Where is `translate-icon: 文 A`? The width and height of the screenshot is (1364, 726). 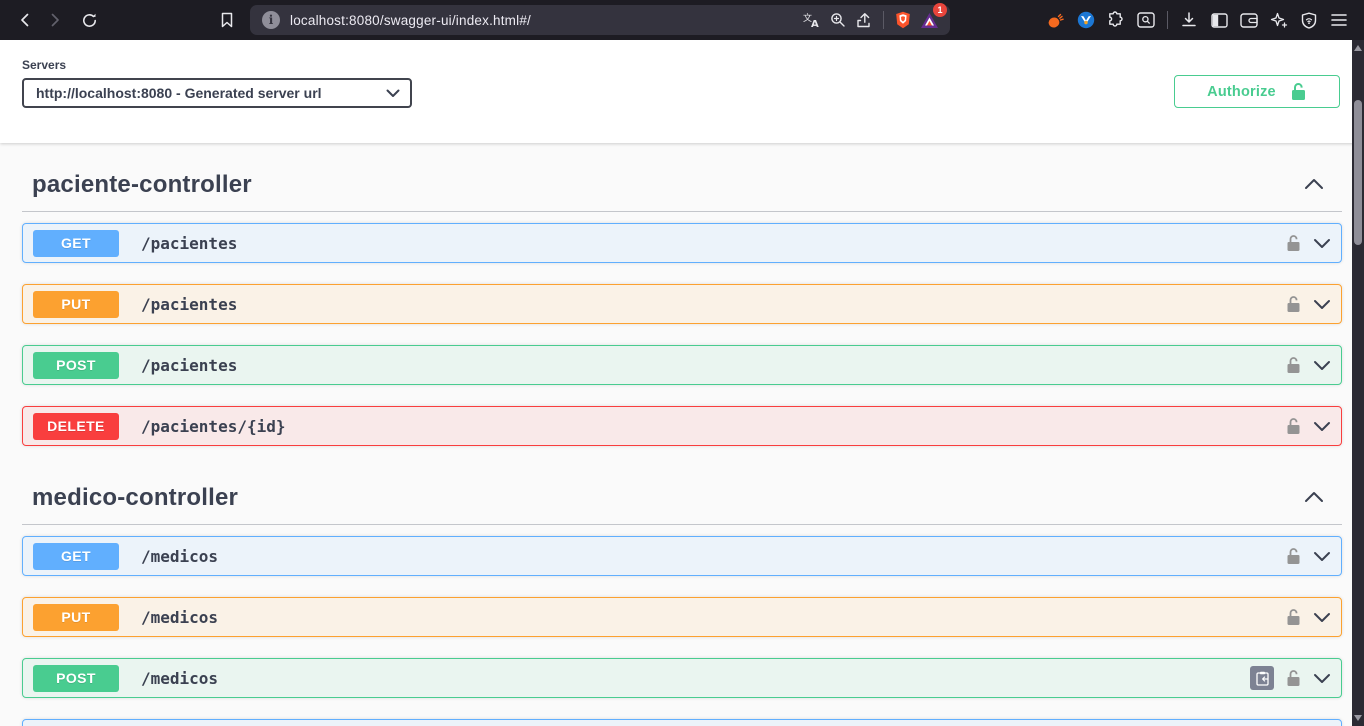
translate-icon: 文 A is located at coordinates (812, 20).